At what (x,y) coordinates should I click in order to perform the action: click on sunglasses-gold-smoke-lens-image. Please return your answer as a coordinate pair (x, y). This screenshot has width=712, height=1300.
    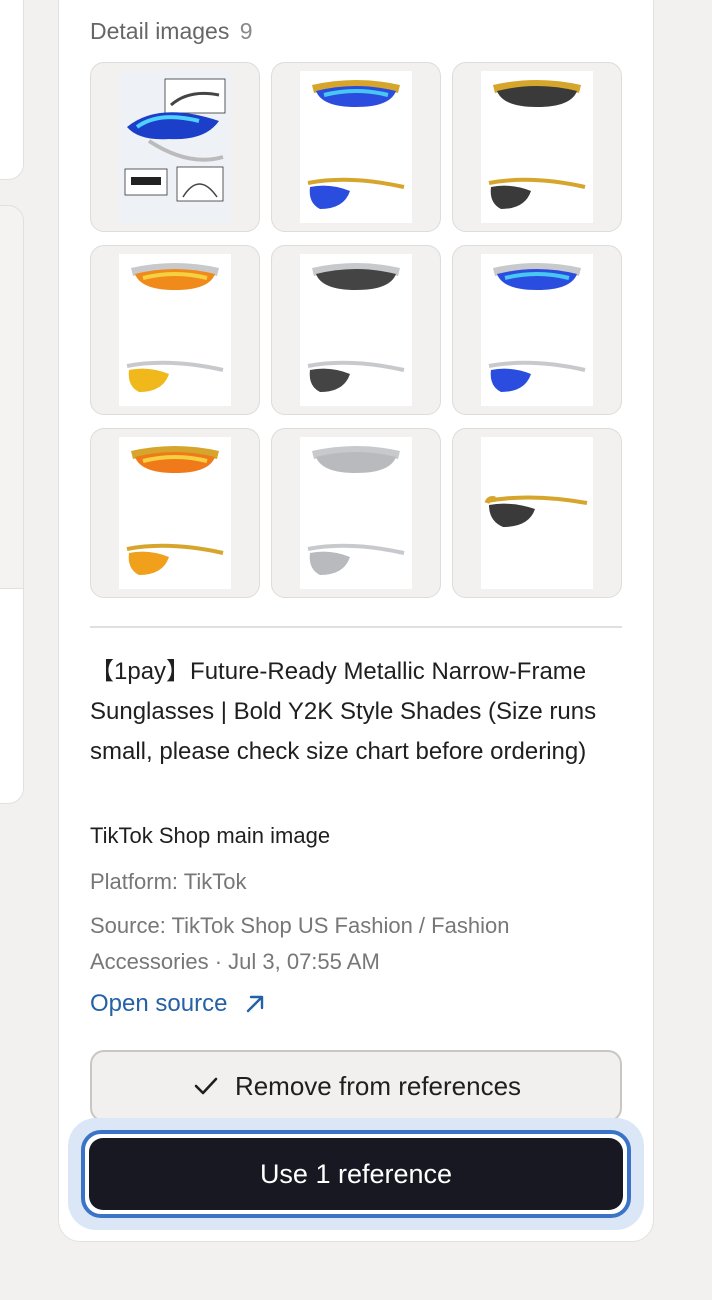
    Looking at the image, I should click on (537, 147).